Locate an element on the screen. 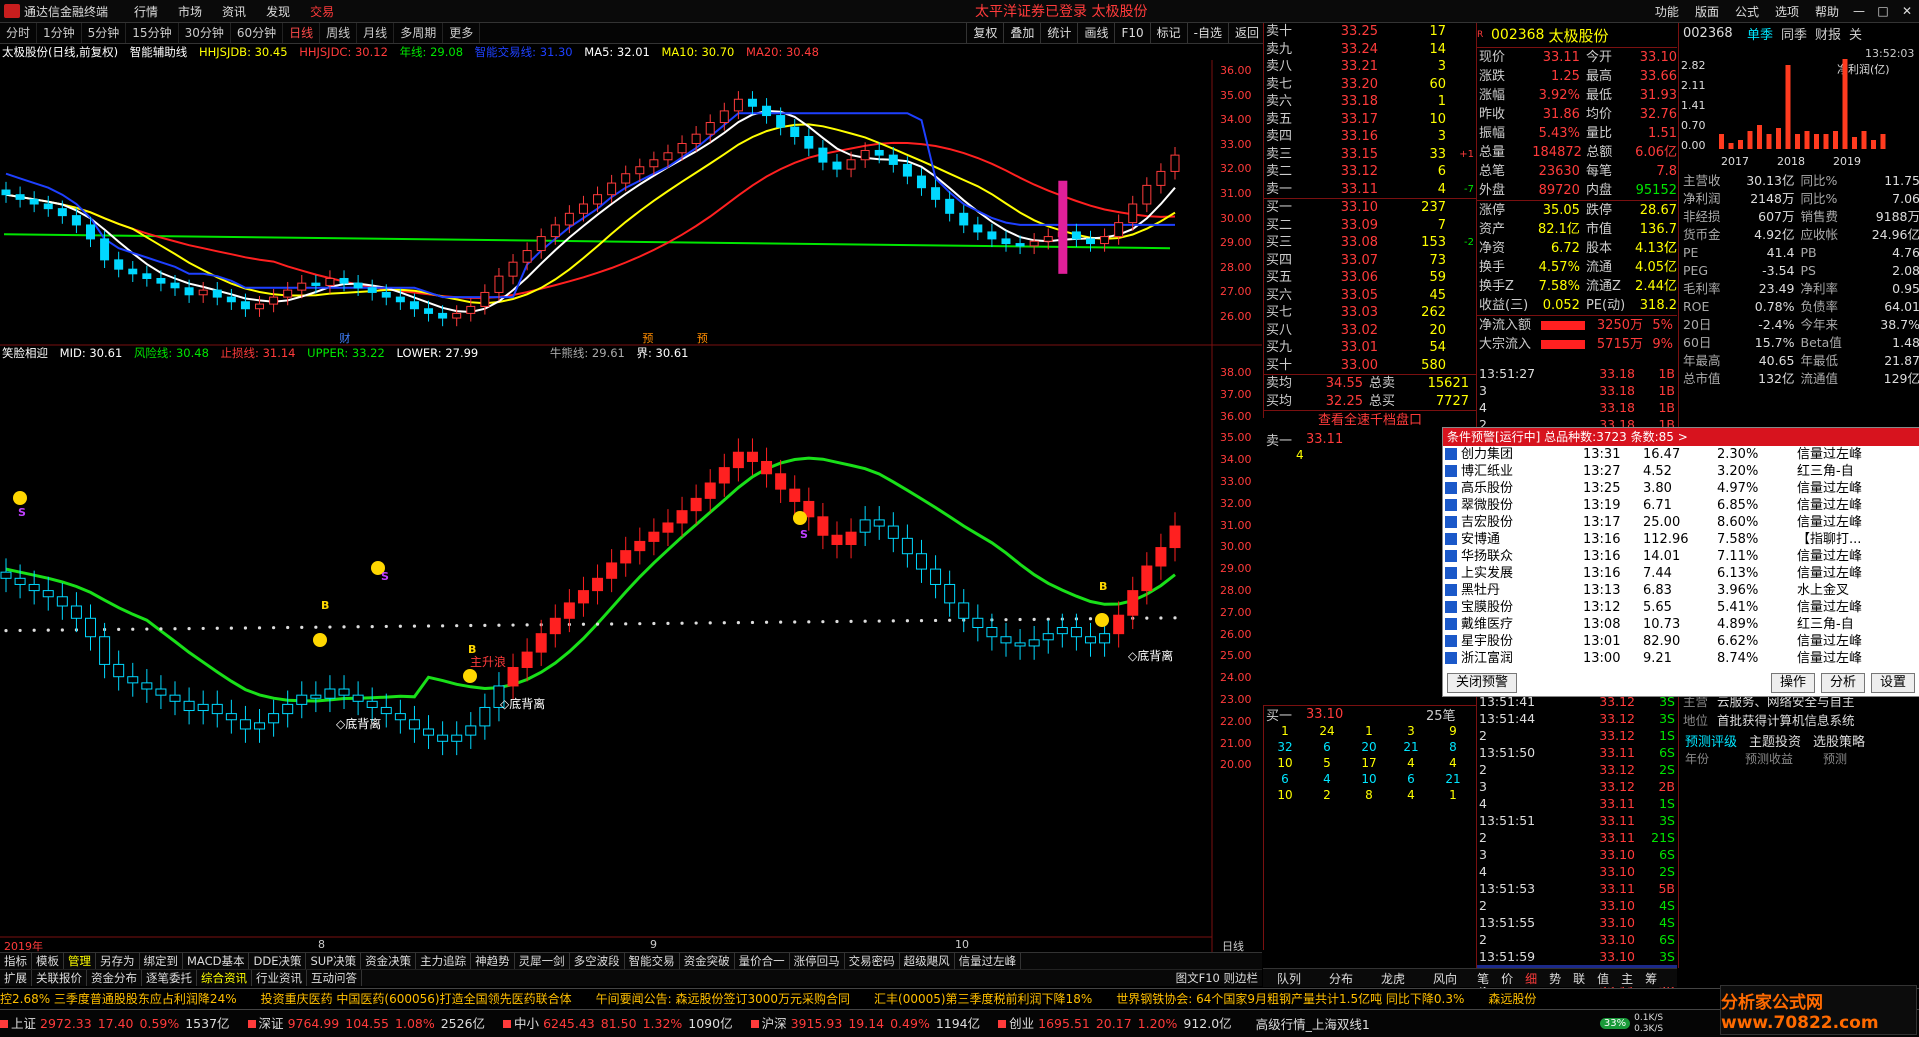 The height and width of the screenshot is (1037, 1919). menu-trade: 交易 is located at coordinates (322, 11).